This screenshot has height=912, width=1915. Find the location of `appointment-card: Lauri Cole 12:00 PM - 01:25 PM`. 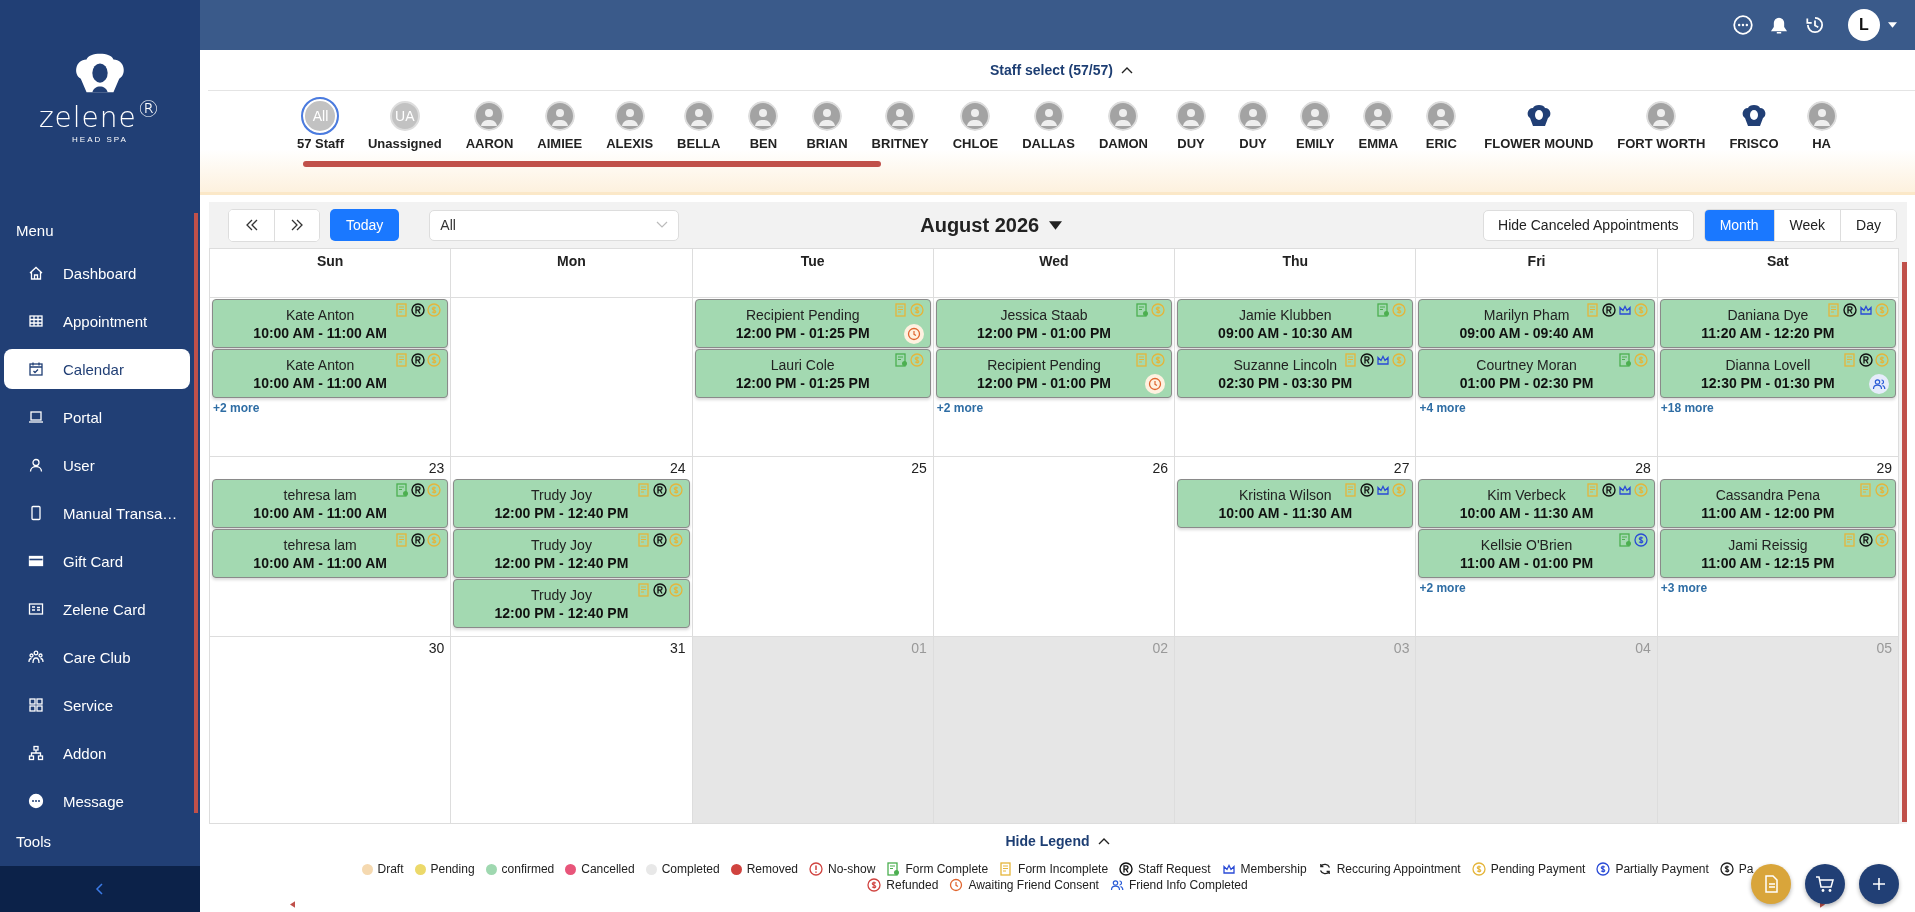

appointment-card: Lauri Cole 12:00 PM - 01:25 PM is located at coordinates (812, 373).